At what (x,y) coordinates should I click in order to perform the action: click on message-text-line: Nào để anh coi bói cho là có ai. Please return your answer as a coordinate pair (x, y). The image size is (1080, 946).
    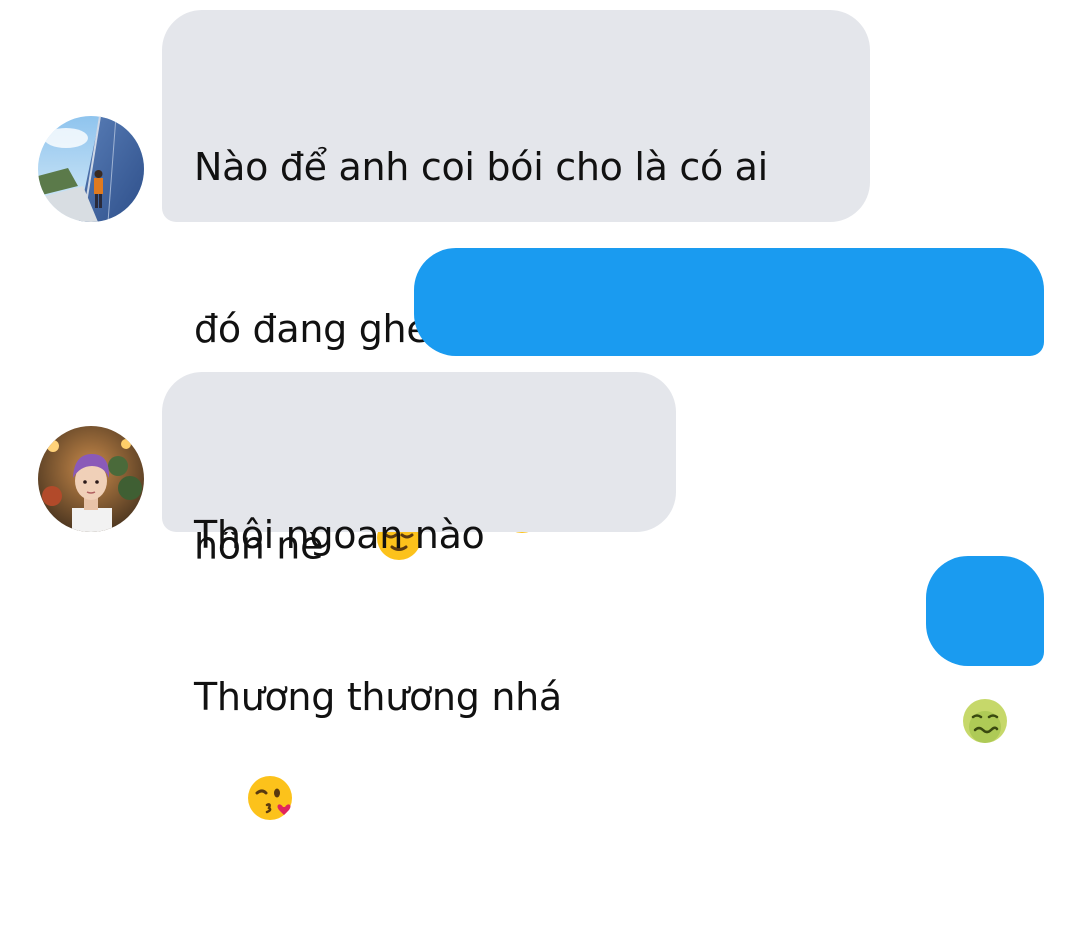
    Looking at the image, I should click on (481, 167).